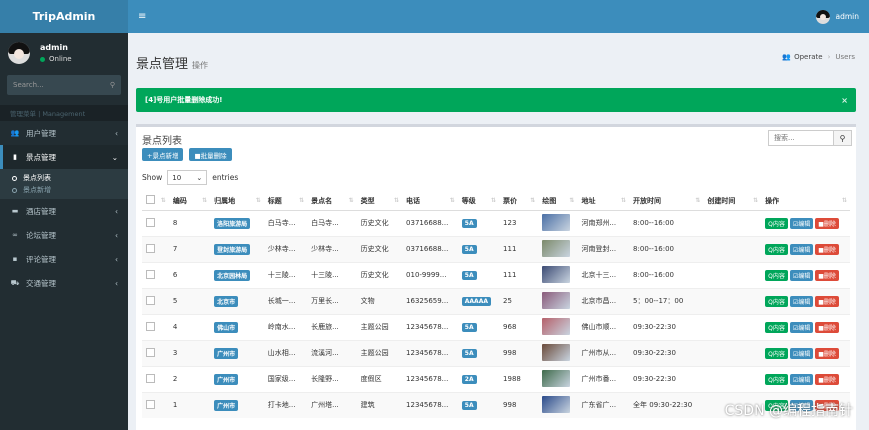 Image resolution: width=869 pixels, height=430 pixels. Describe the element at coordinates (332, 201) in the screenshot. I see `column-header: 景点名 ⇅` at that location.